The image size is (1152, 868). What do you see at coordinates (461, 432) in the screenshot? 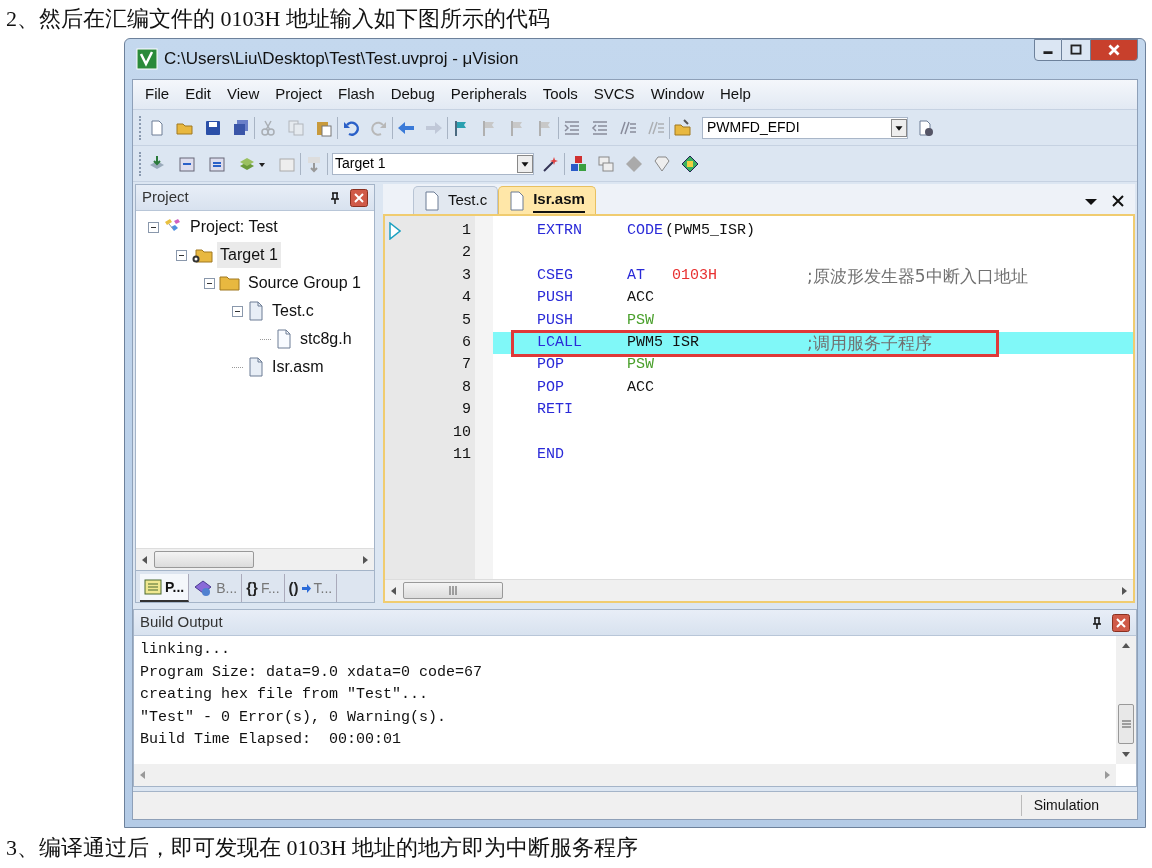
I see `line-number: 10` at bounding box center [461, 432].